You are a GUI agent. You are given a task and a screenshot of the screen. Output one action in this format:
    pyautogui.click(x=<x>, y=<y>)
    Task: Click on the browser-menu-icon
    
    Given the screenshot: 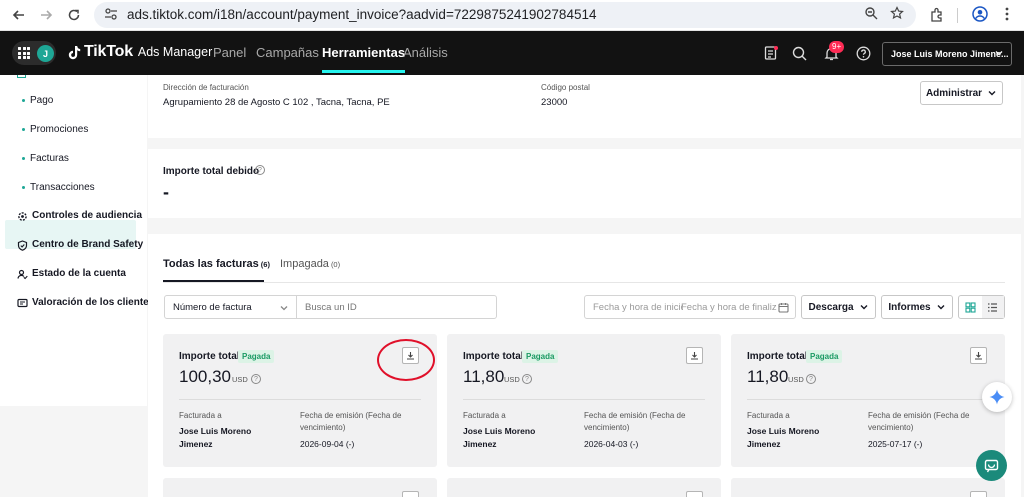 What is the action you would take?
    pyautogui.click(x=1007, y=14)
    